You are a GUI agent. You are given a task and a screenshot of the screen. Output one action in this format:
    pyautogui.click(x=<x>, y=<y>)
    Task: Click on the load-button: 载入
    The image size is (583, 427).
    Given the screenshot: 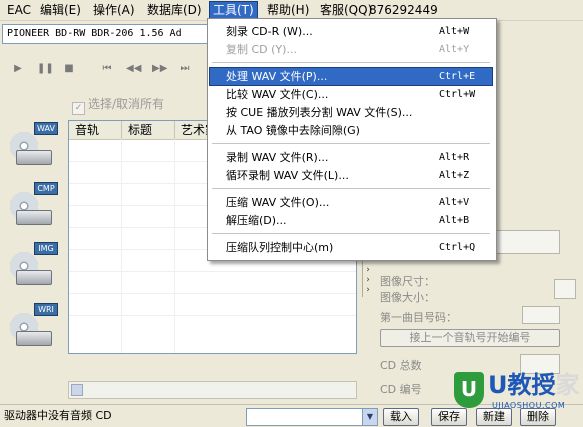 What is the action you would take?
    pyautogui.click(x=401, y=417)
    